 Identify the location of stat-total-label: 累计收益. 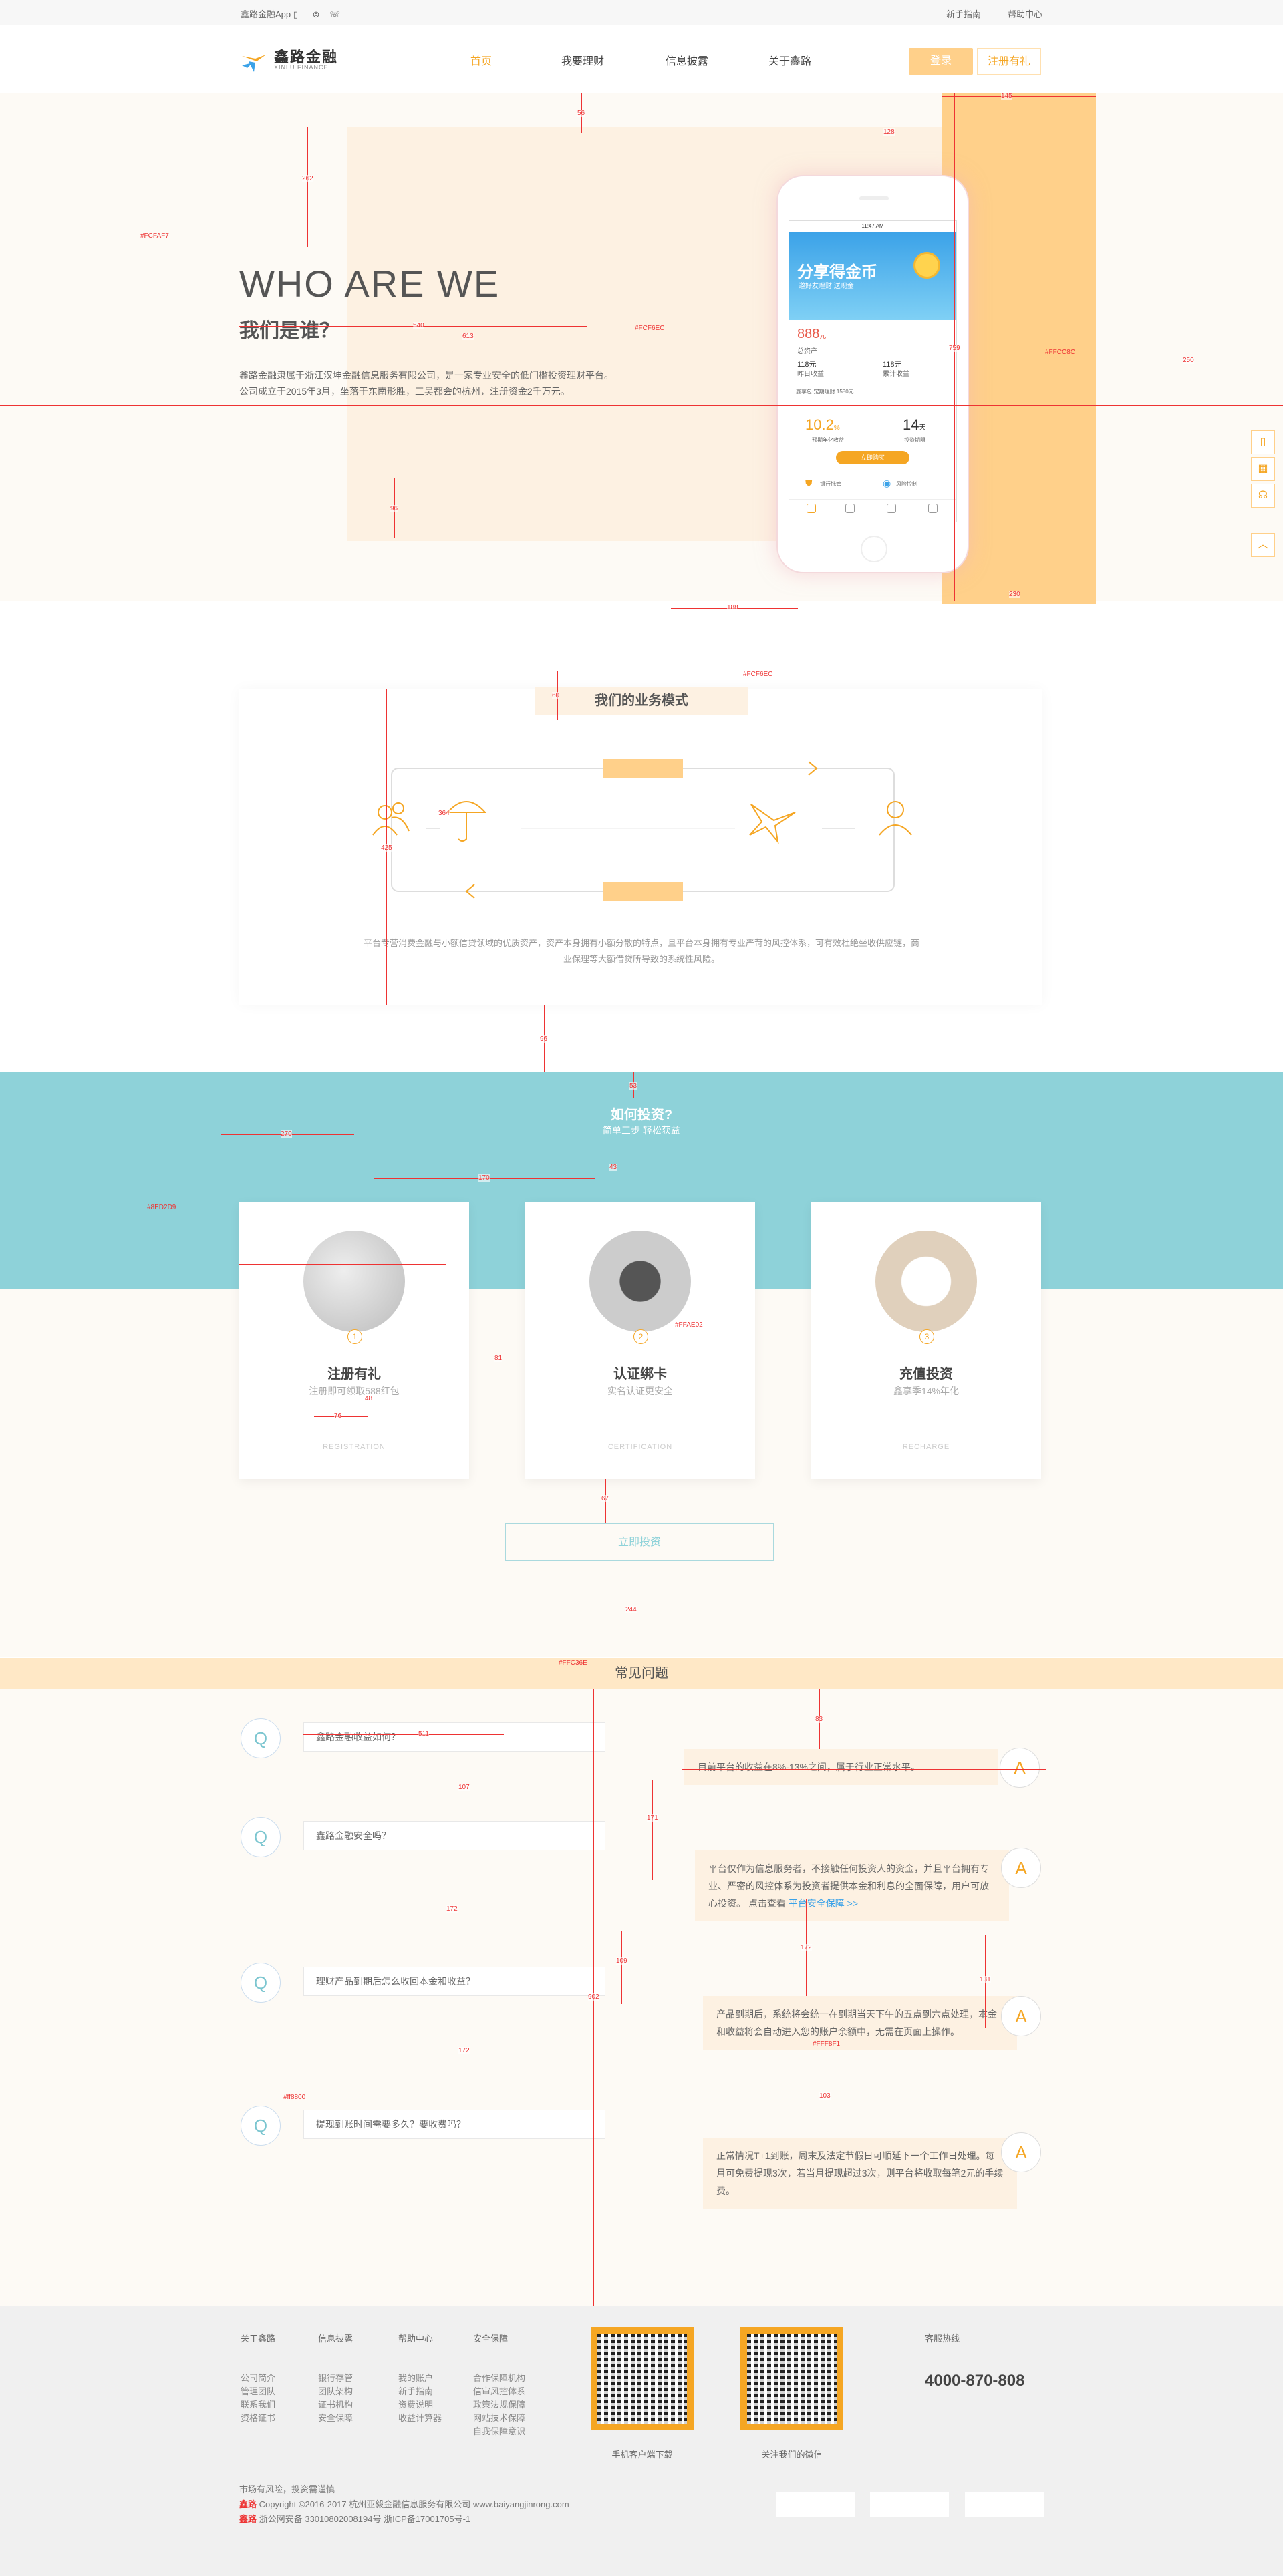
(896, 374).